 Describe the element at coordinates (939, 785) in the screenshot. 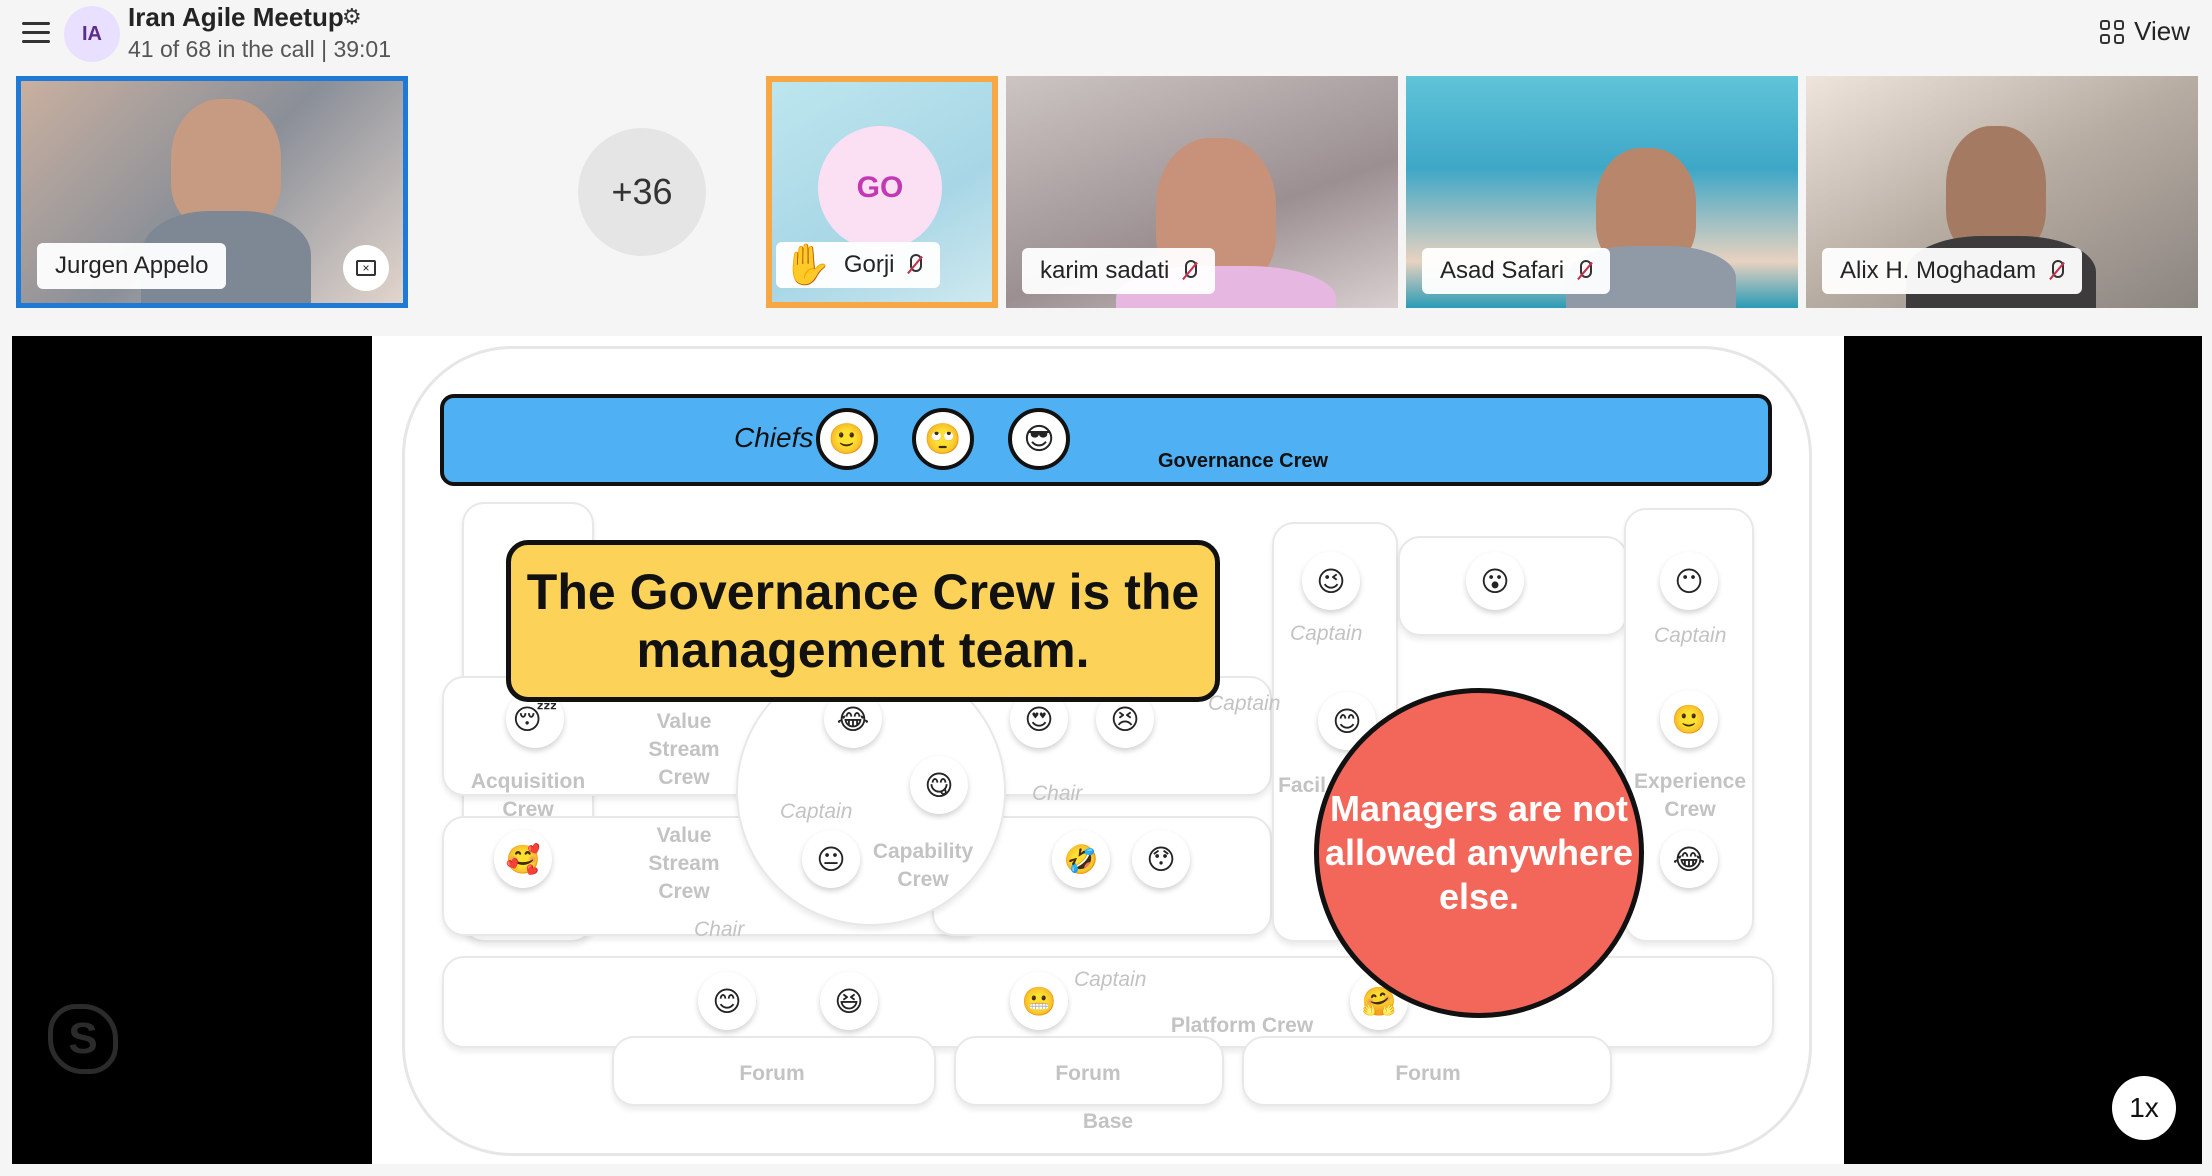

I see `emoji-icon: 😋` at that location.